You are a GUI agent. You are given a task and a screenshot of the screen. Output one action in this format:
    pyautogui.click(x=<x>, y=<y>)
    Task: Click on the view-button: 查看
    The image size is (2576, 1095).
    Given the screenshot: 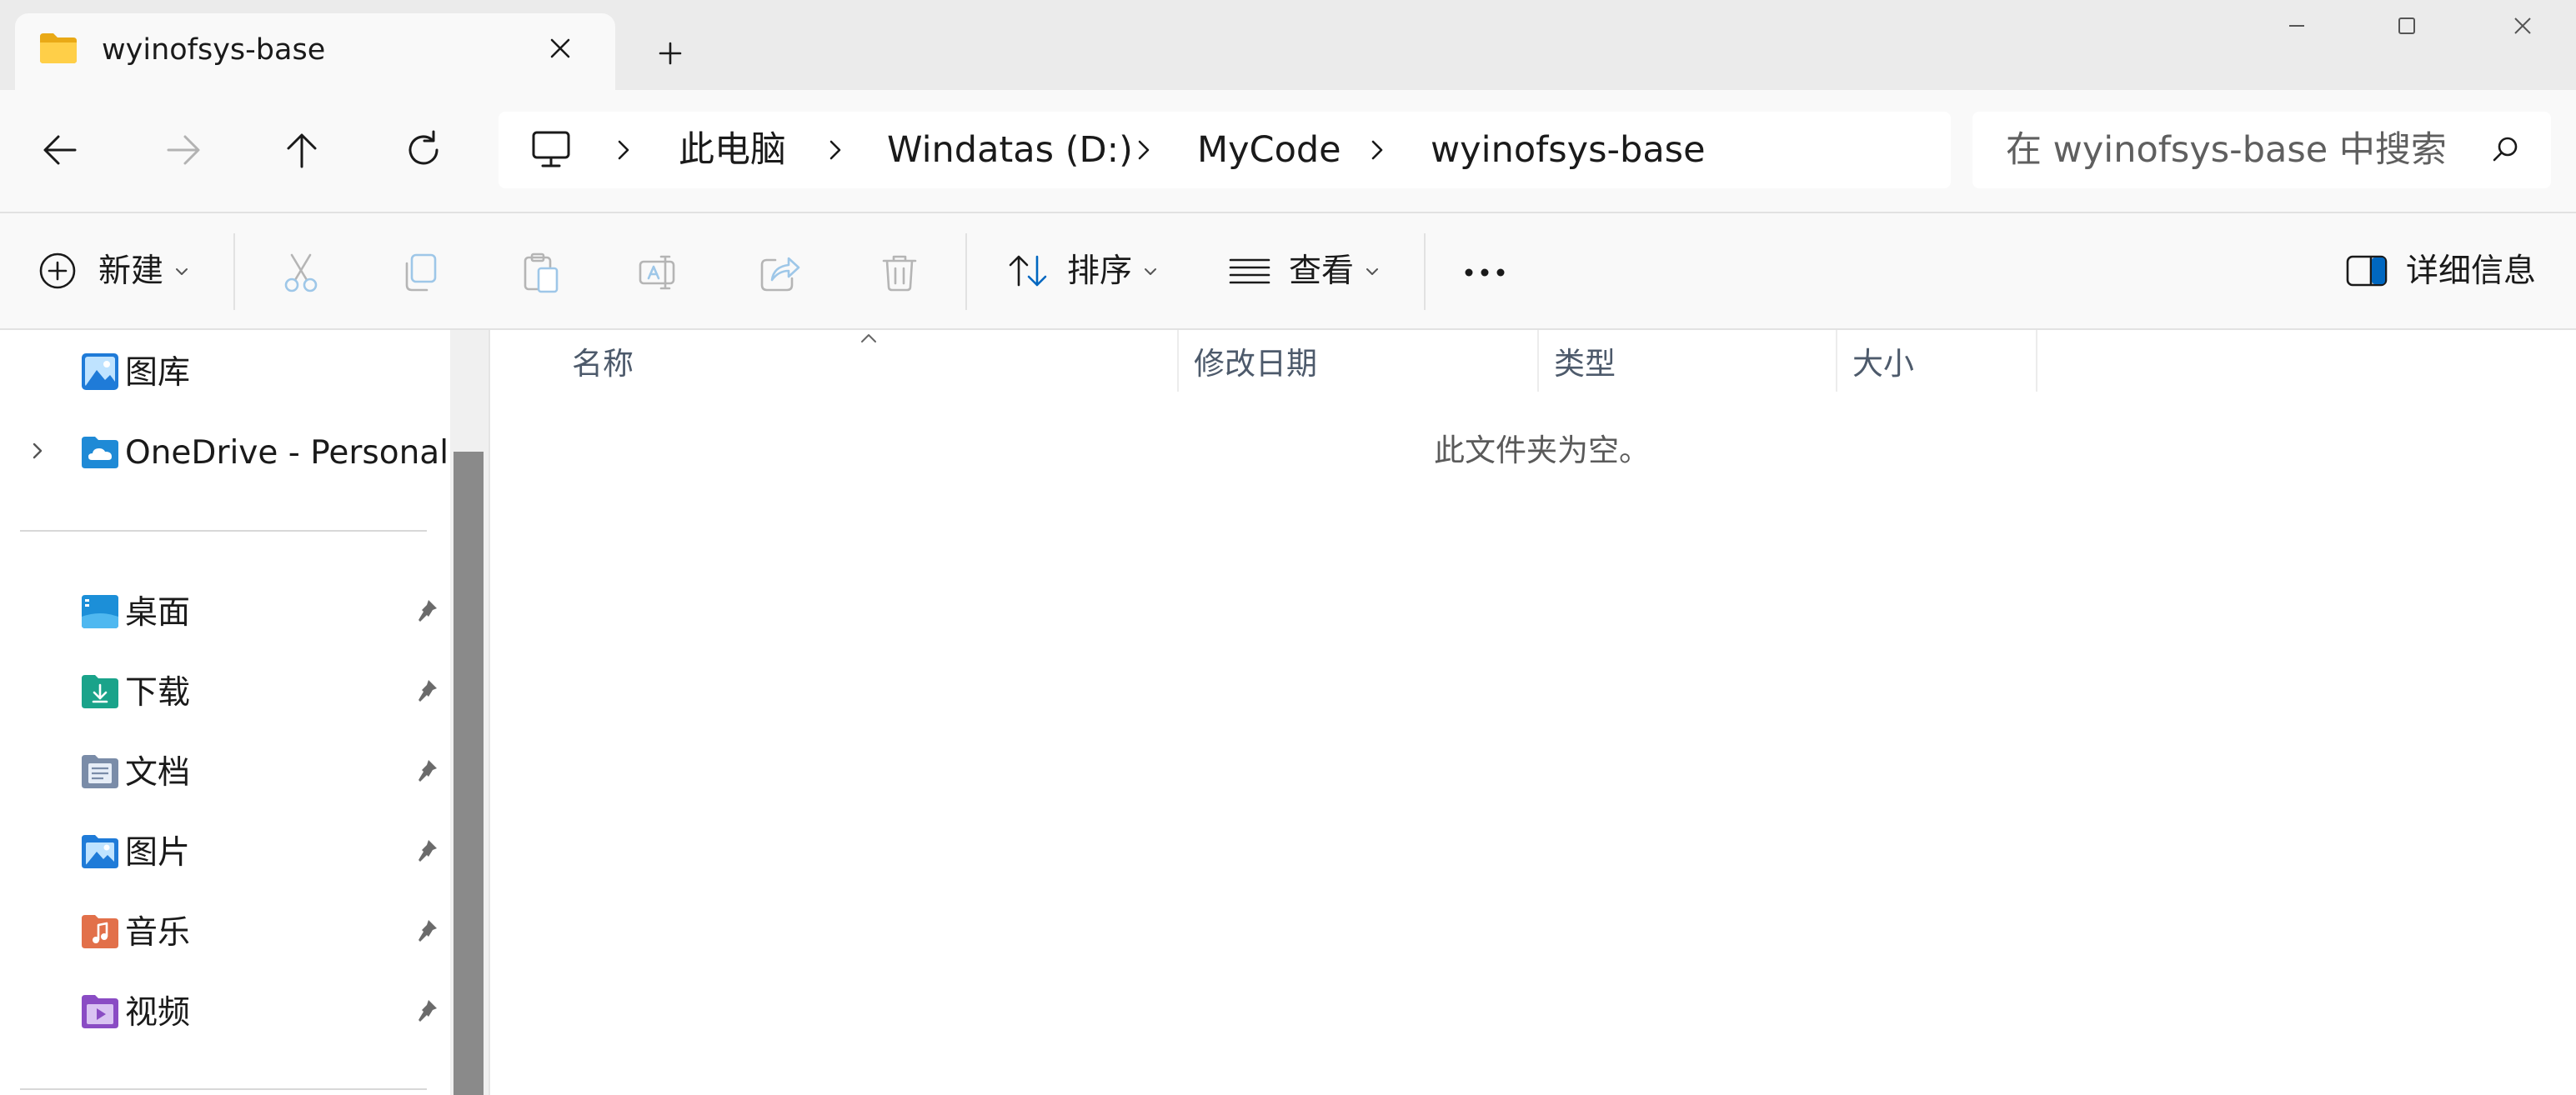 What is the action you would take?
    pyautogui.click(x=1307, y=271)
    